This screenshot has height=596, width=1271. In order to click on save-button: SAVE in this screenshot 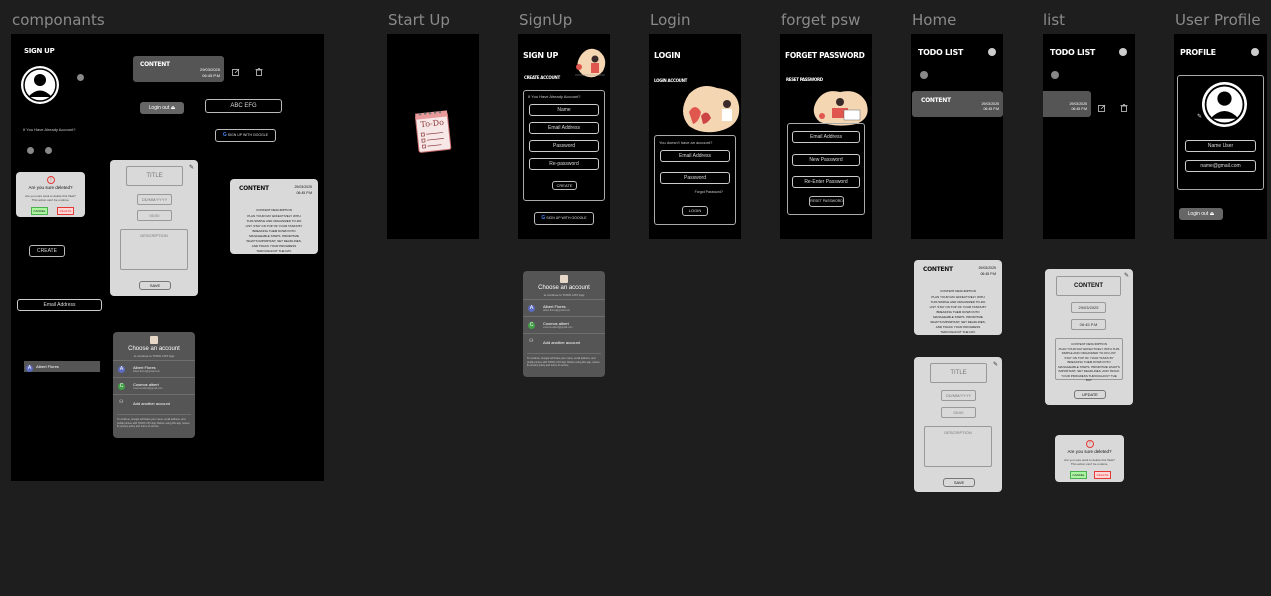, I will do `click(155, 285)`.